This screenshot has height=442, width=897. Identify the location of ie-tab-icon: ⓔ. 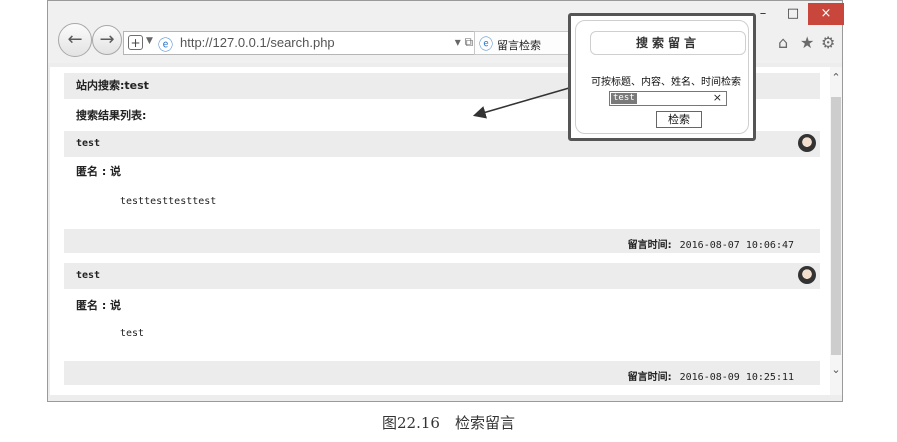
(486, 45).